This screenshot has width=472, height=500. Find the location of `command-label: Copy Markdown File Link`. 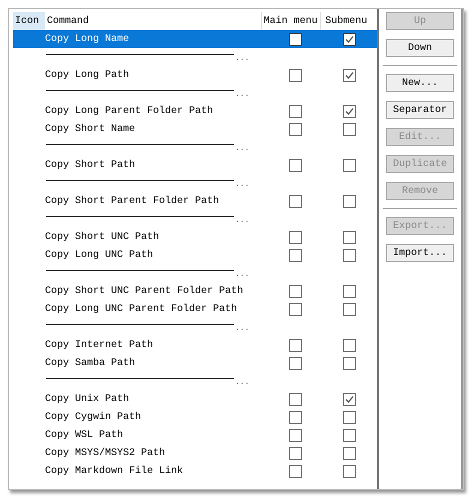

command-label: Copy Markdown File Link is located at coordinates (114, 471).